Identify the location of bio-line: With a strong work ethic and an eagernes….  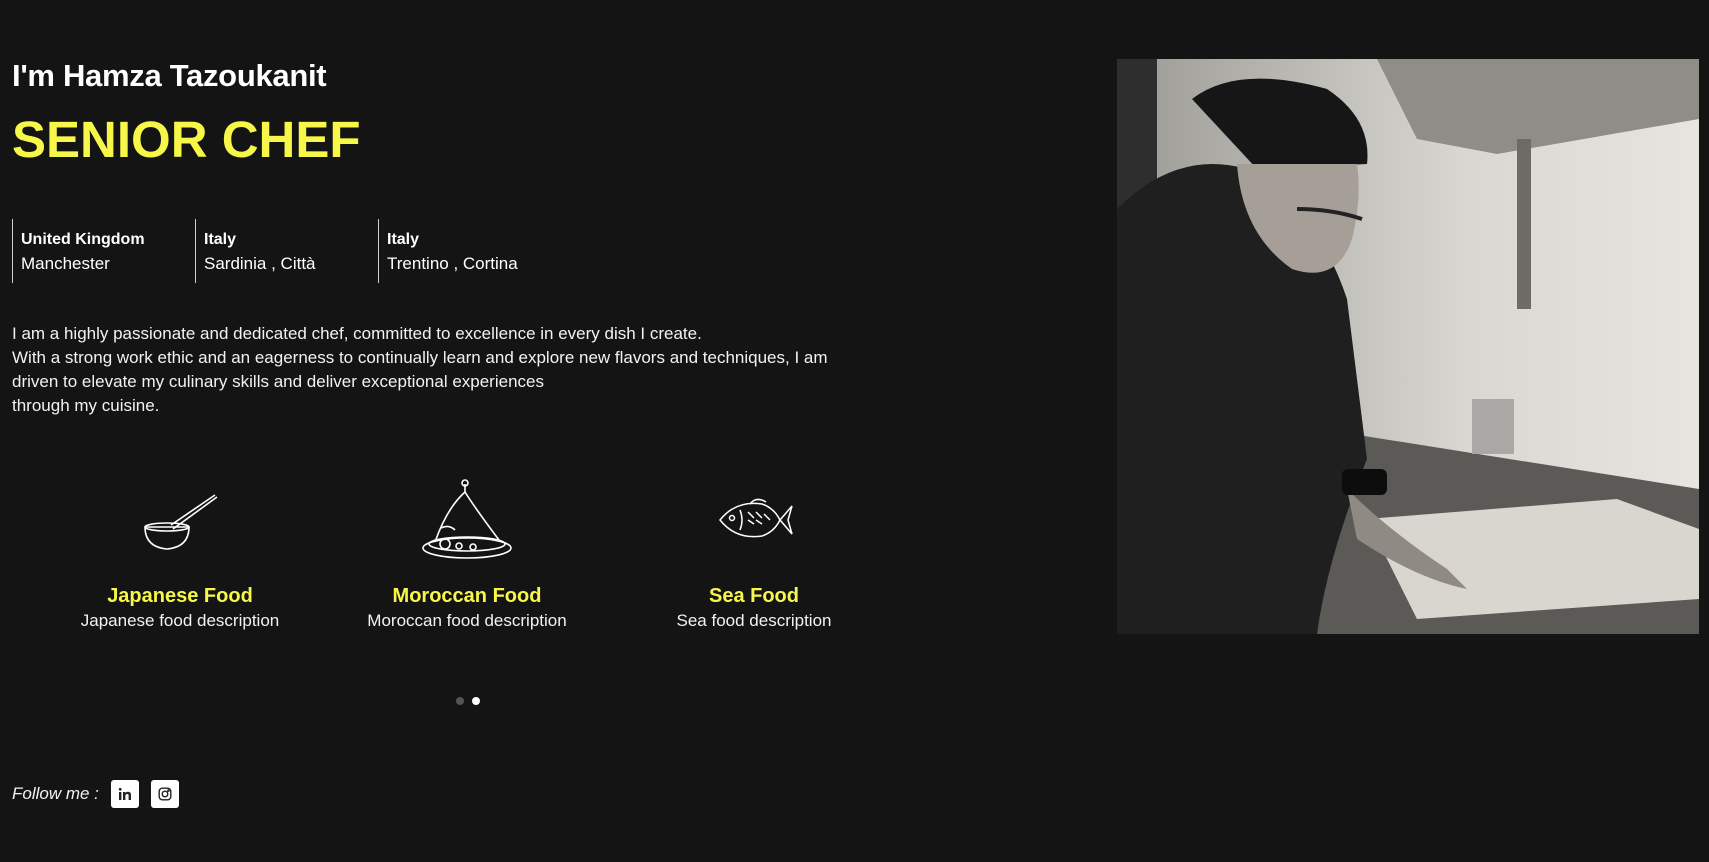
(420, 369).